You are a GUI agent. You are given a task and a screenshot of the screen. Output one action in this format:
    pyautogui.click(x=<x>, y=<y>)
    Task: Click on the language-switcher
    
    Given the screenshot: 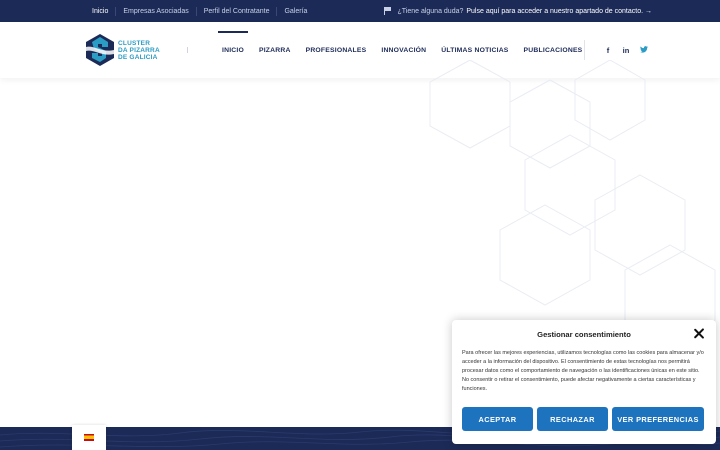 What is the action you would take?
    pyautogui.click(x=89, y=437)
    